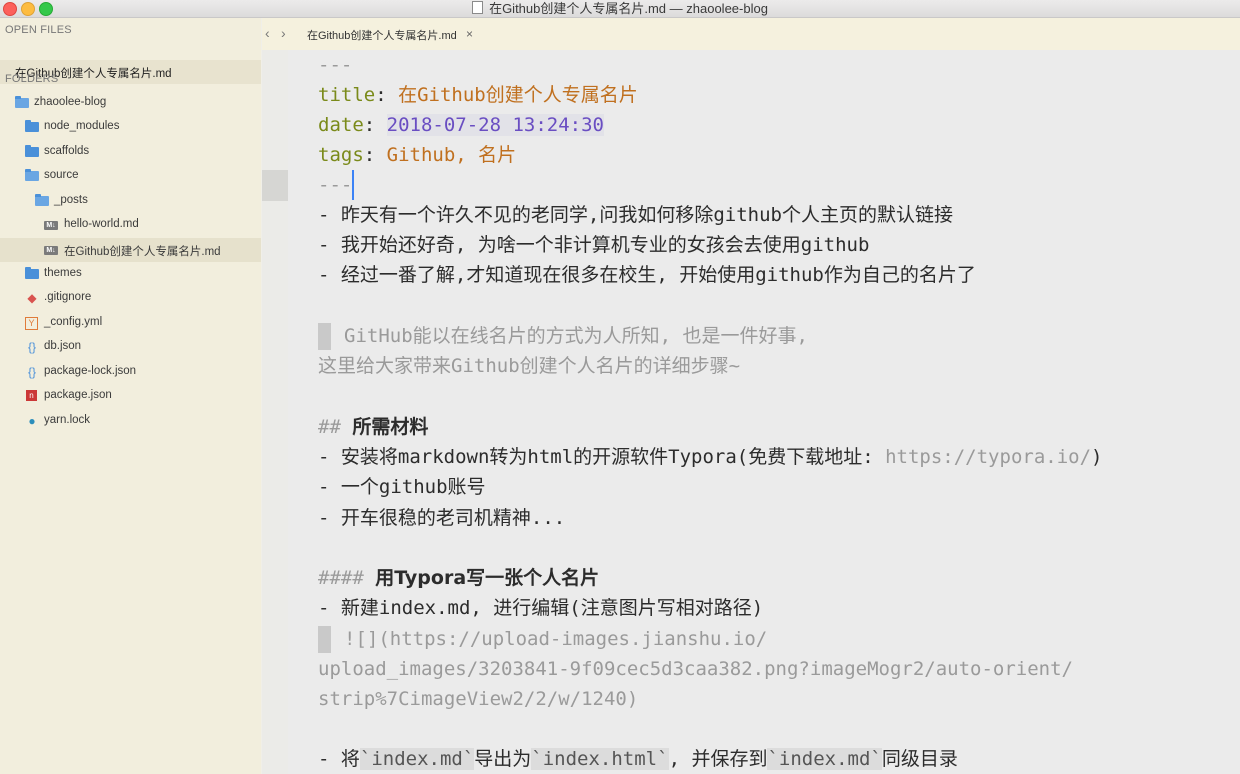 Image resolution: width=1240 pixels, height=774 pixels. I want to click on yarn-icon: ●, so click(32, 421).